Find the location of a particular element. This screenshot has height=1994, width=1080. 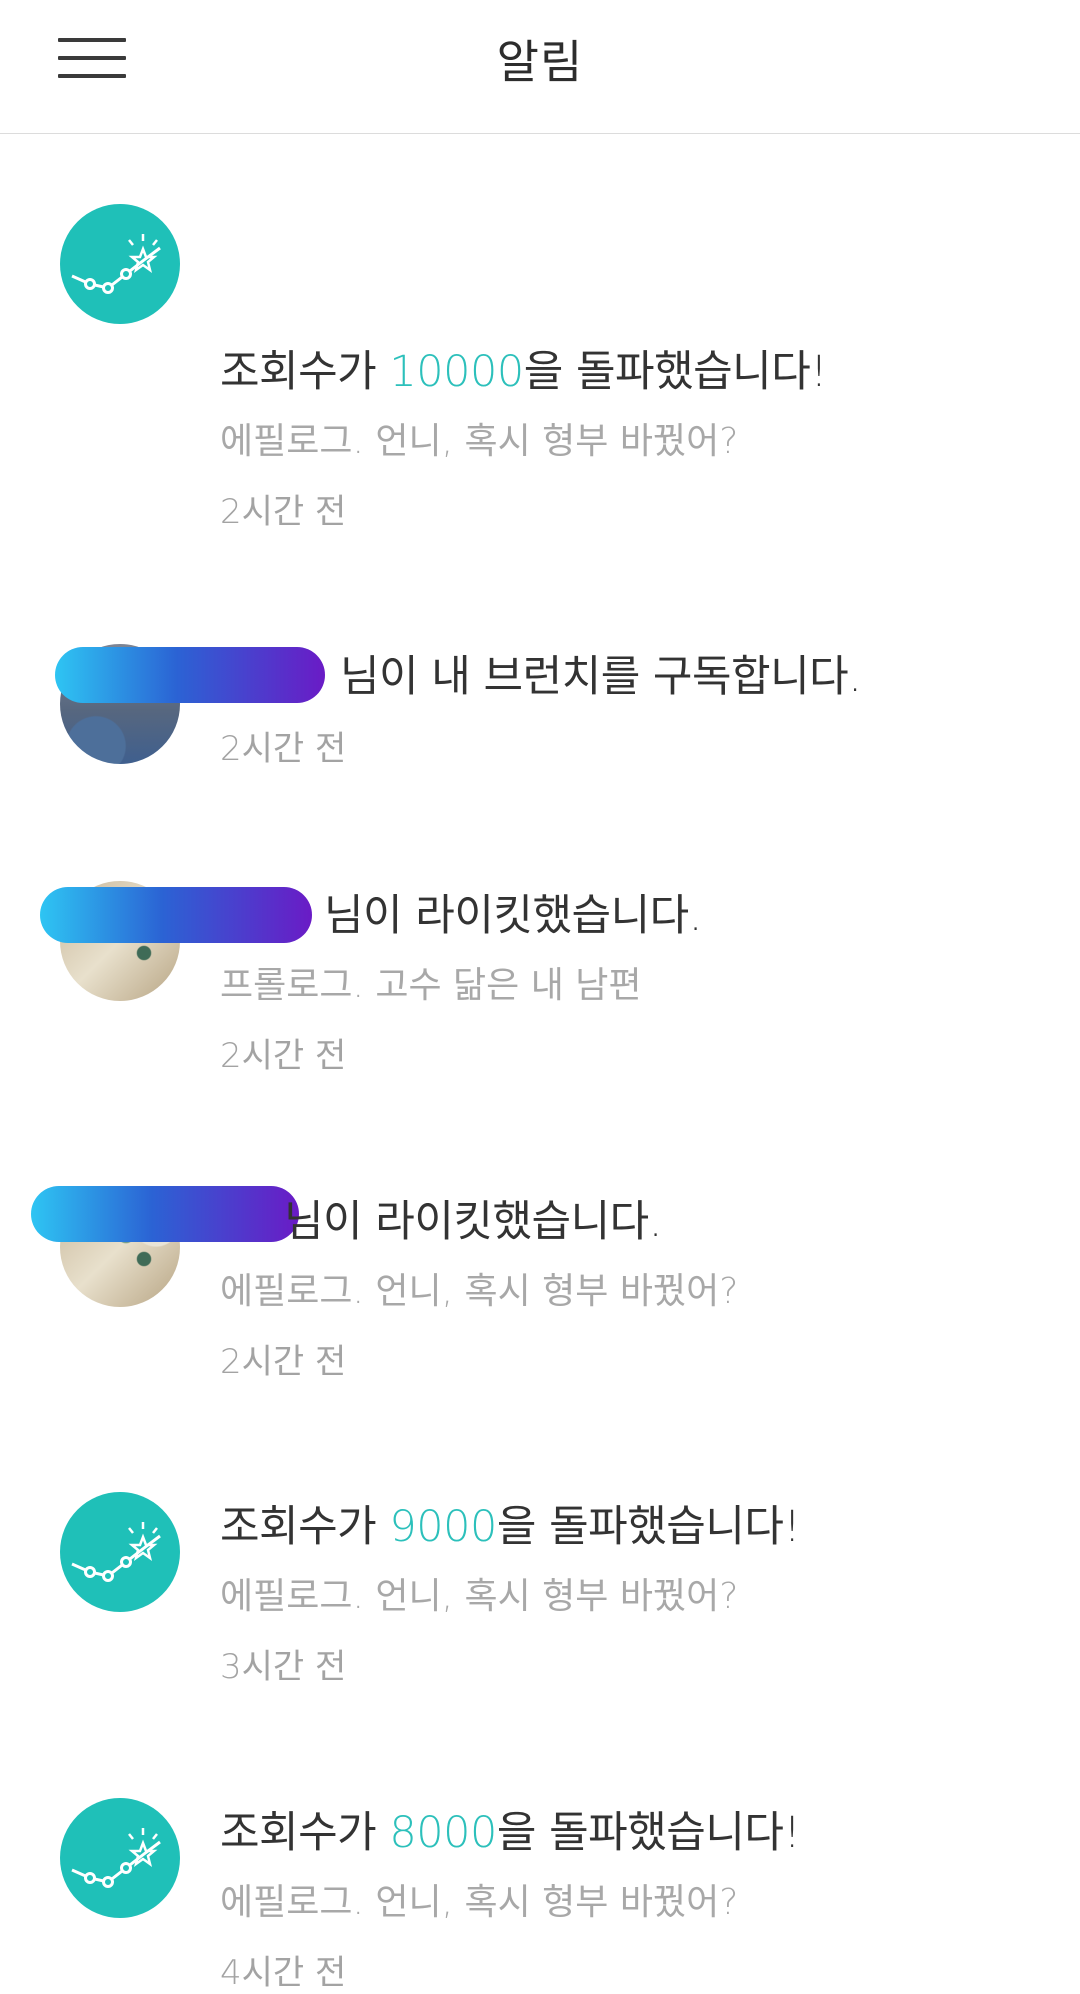

timestamp: 4시간 전 is located at coordinates (283, 1973).